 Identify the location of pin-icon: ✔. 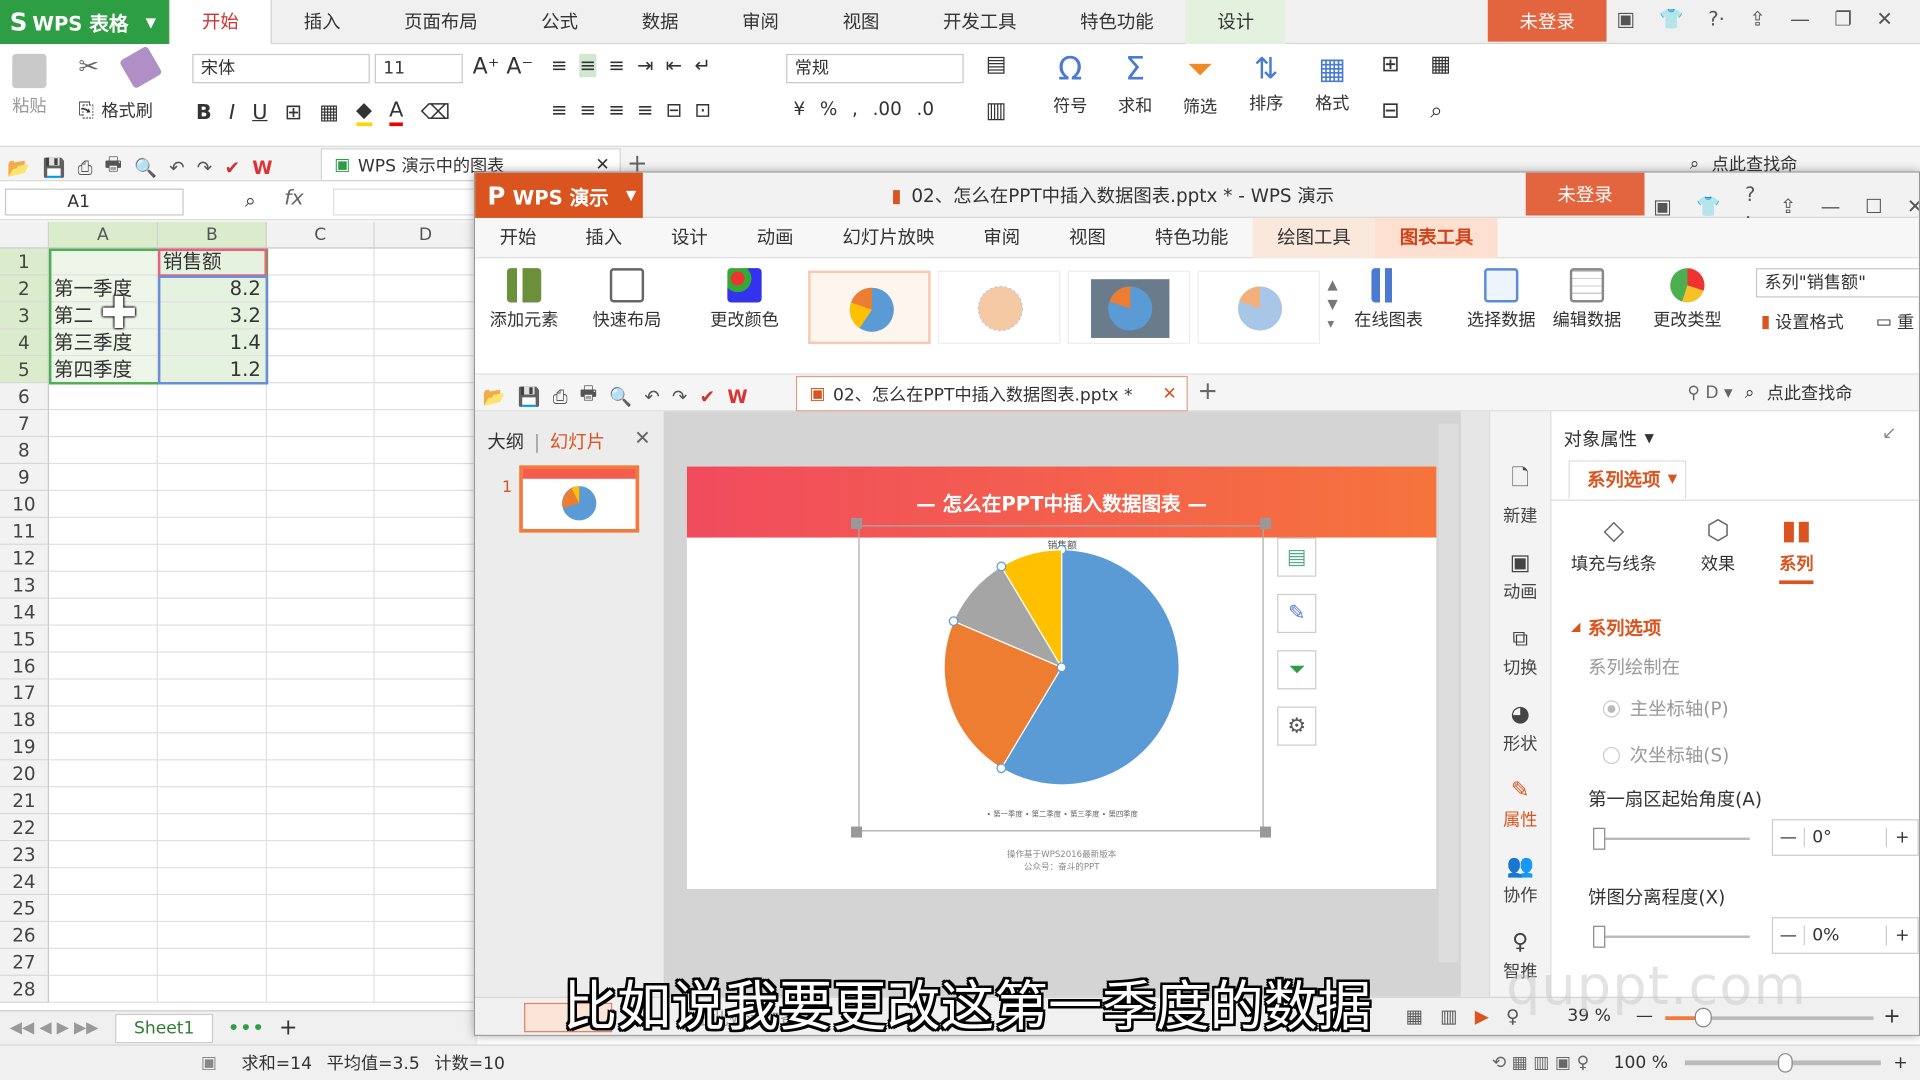
(707, 396).